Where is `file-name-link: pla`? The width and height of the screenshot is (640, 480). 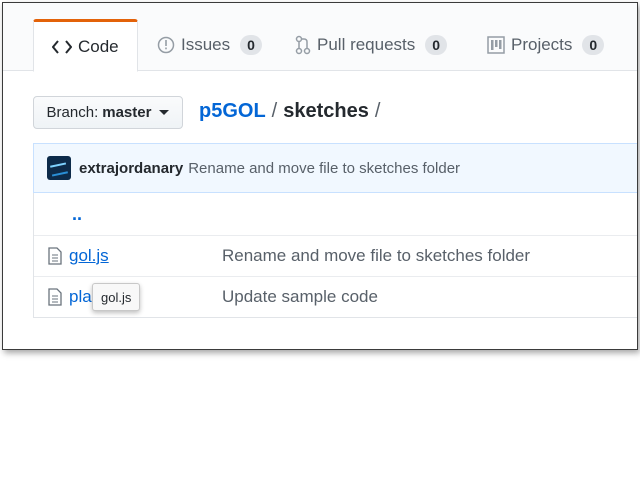
file-name-link: pla is located at coordinates (80, 297).